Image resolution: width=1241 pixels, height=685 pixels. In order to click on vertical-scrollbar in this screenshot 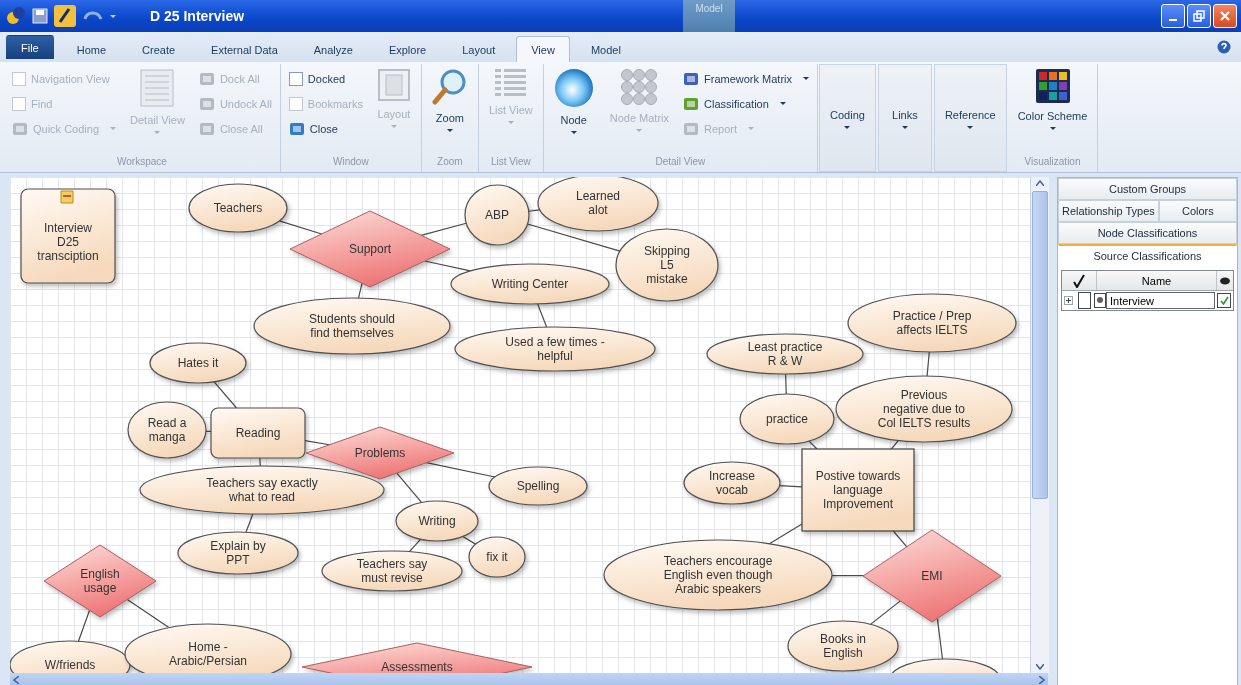, I will do `click(1039, 425)`.